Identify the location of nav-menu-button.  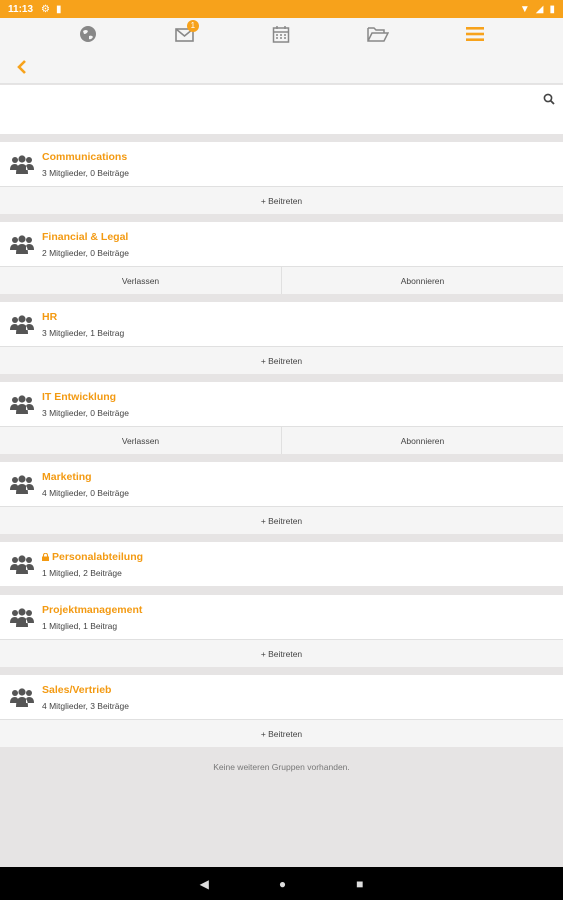
(475, 34).